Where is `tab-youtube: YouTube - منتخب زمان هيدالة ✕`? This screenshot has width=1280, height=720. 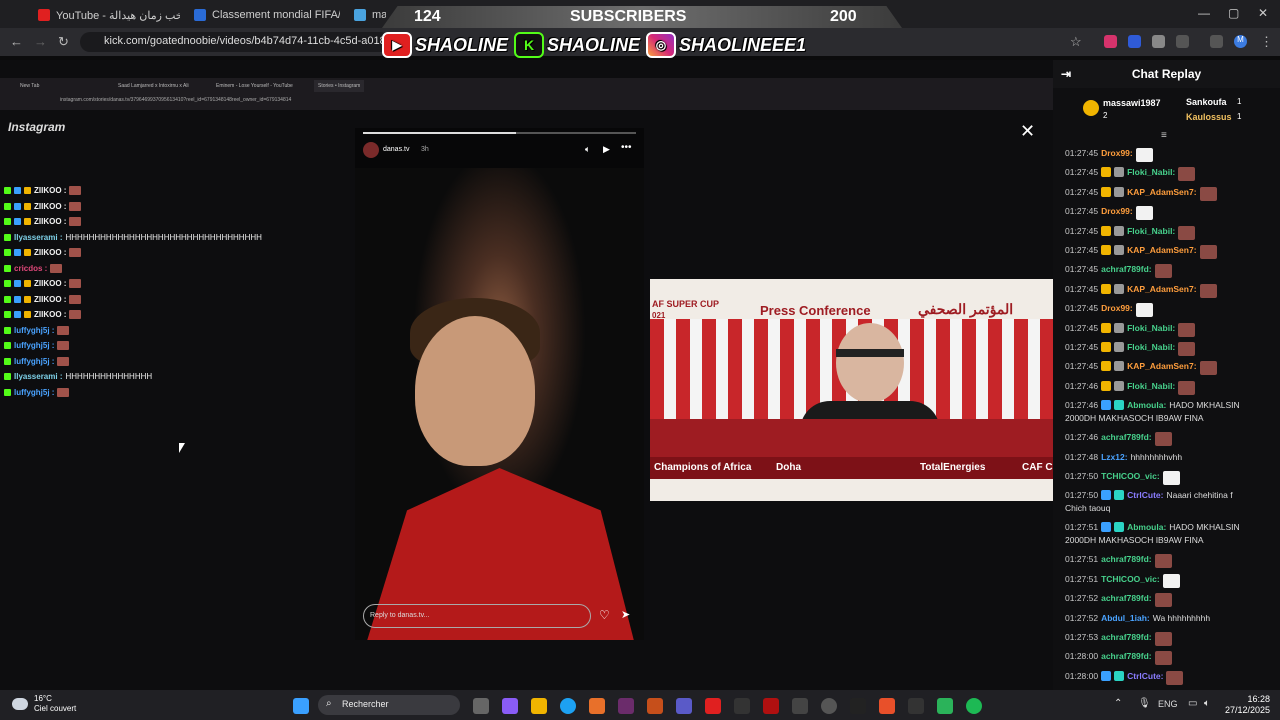 tab-youtube: YouTube - منتخب زمان هيدالة ✕ is located at coordinates (105, 15).